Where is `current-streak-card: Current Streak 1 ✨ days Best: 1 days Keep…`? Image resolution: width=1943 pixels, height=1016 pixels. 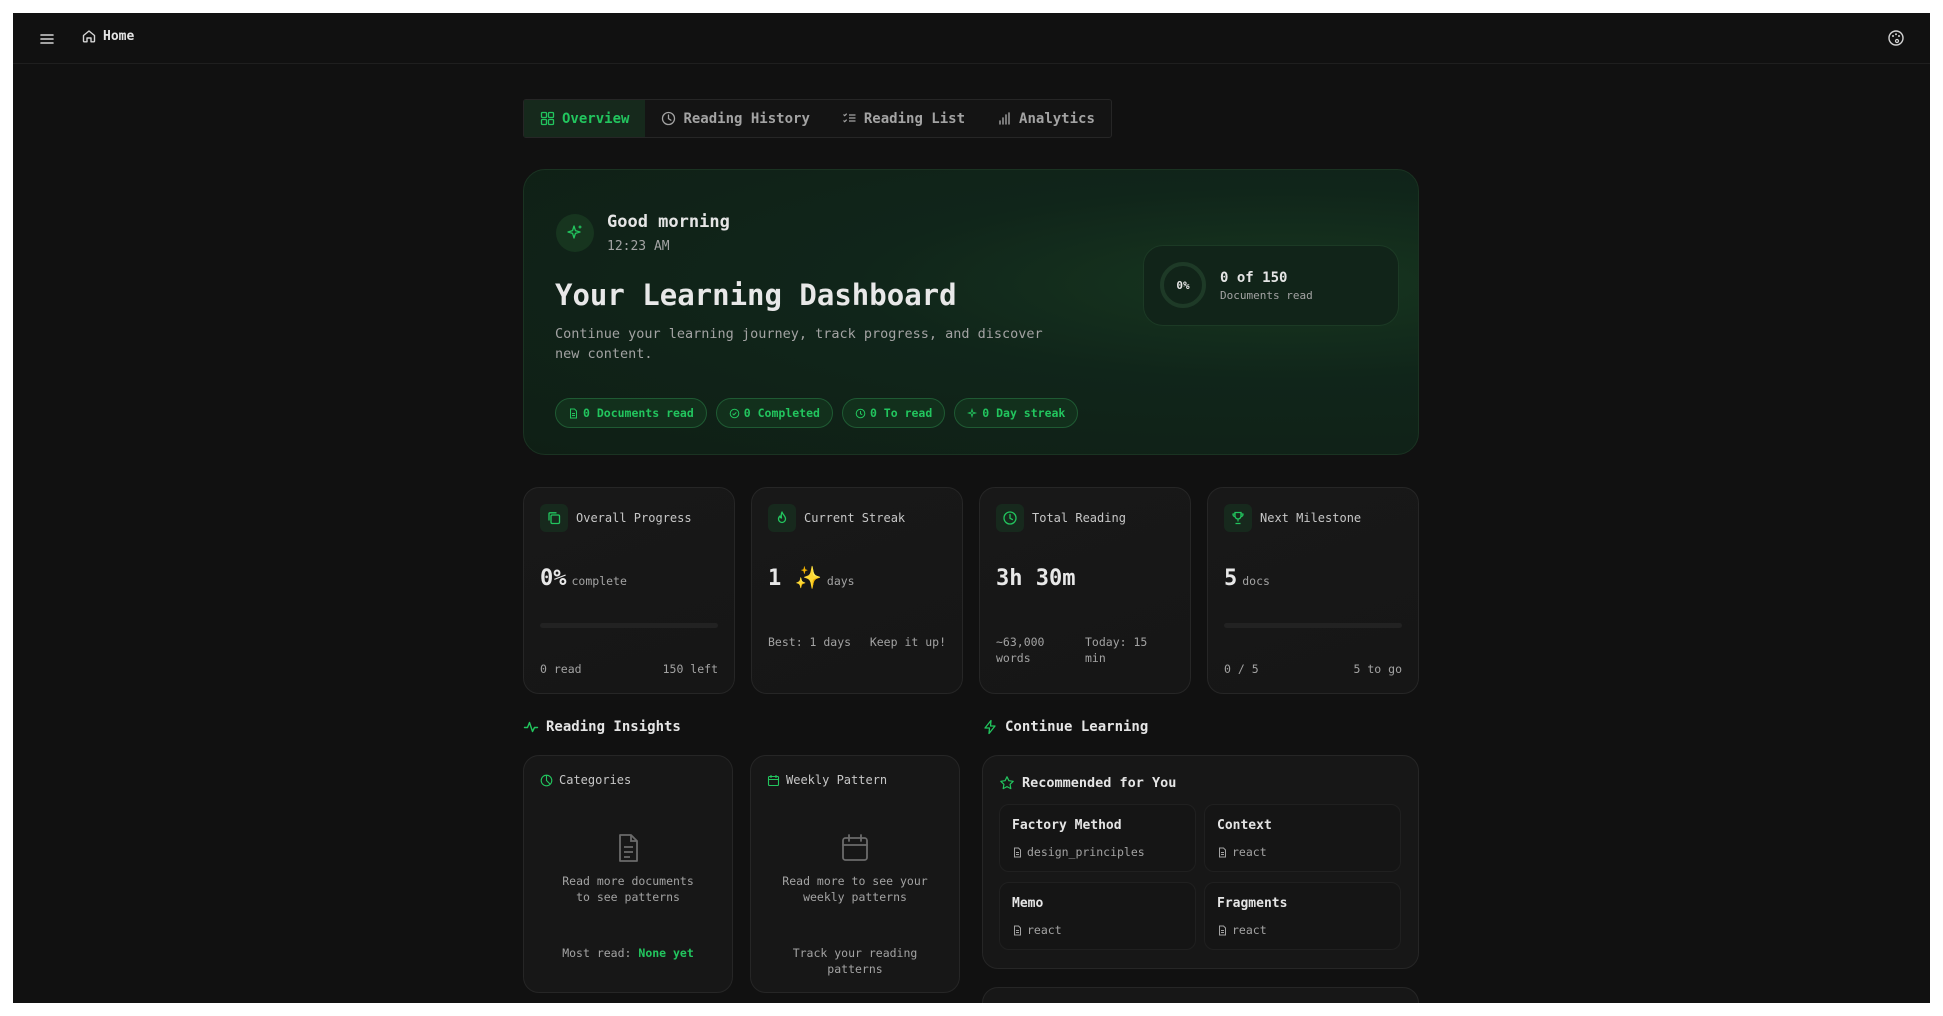 current-streak-card: Current Streak 1 ✨ days Best: 1 days Keep… is located at coordinates (857, 590).